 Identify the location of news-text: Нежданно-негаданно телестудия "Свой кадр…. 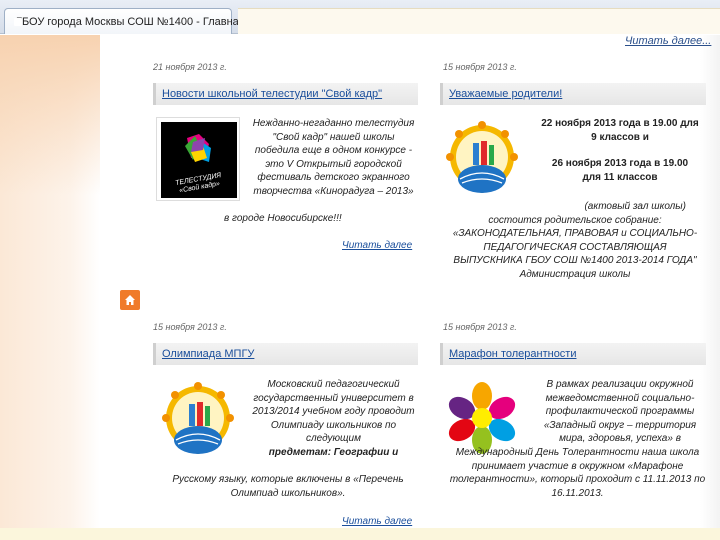
(333, 157).